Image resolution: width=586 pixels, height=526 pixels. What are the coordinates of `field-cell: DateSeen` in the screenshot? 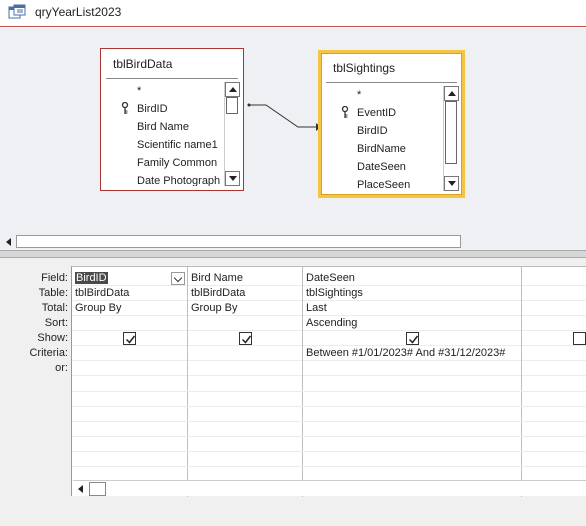 It's located at (412, 278).